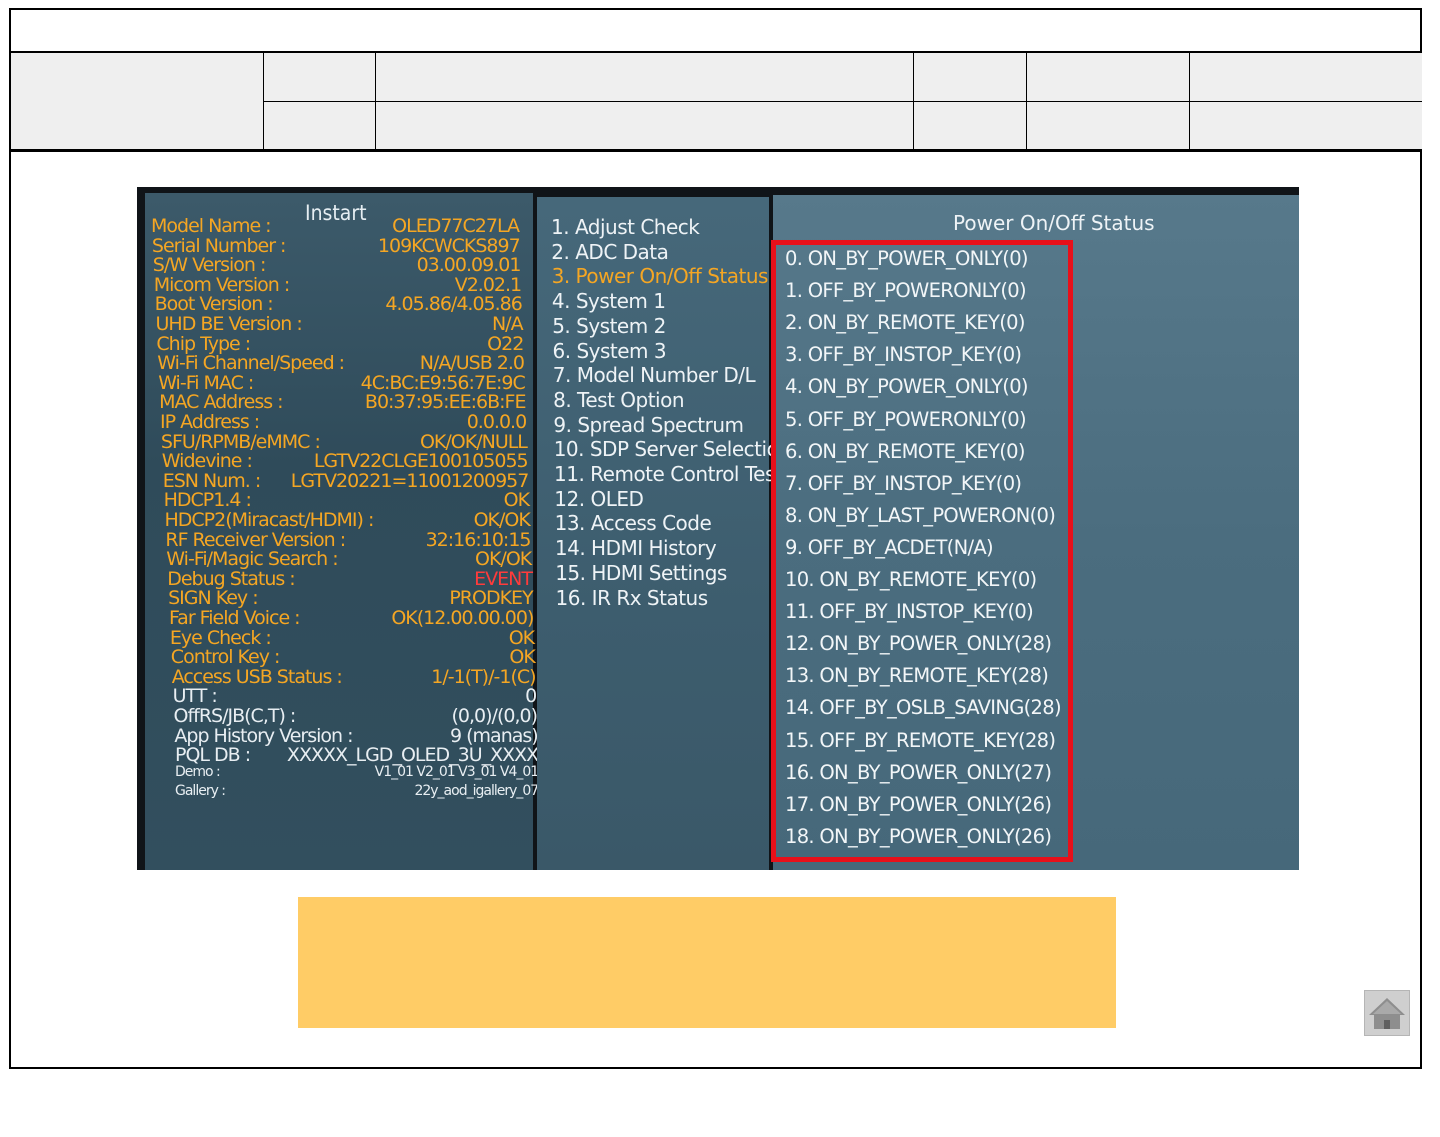  I want to click on menu-item: 12. OLED, so click(599, 499).